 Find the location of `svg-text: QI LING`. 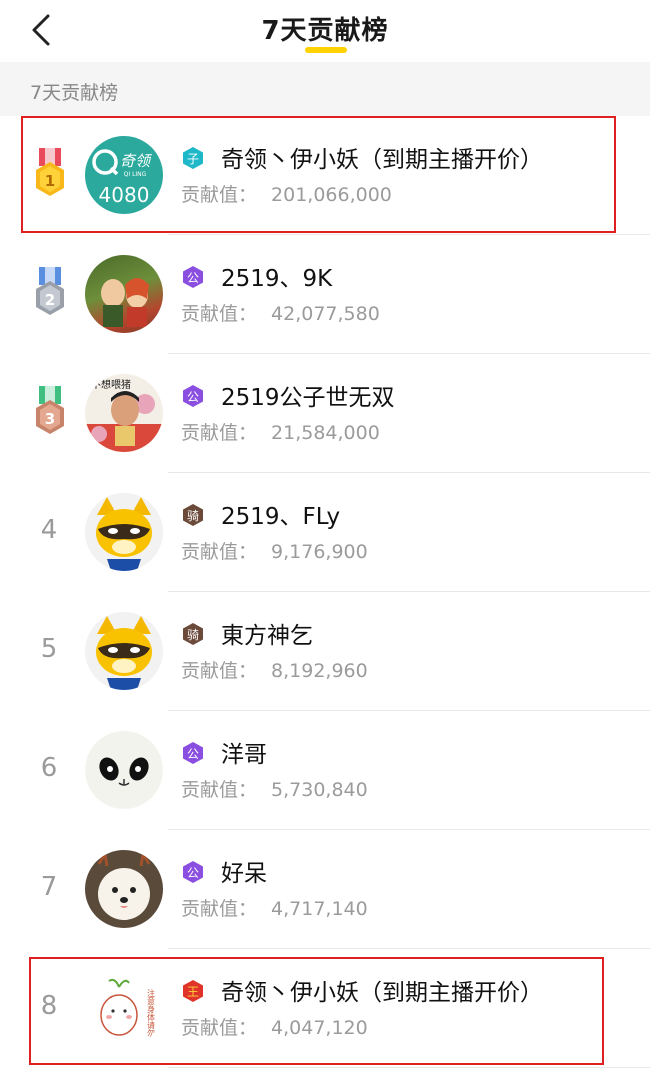

svg-text: QI LING is located at coordinates (135, 174).